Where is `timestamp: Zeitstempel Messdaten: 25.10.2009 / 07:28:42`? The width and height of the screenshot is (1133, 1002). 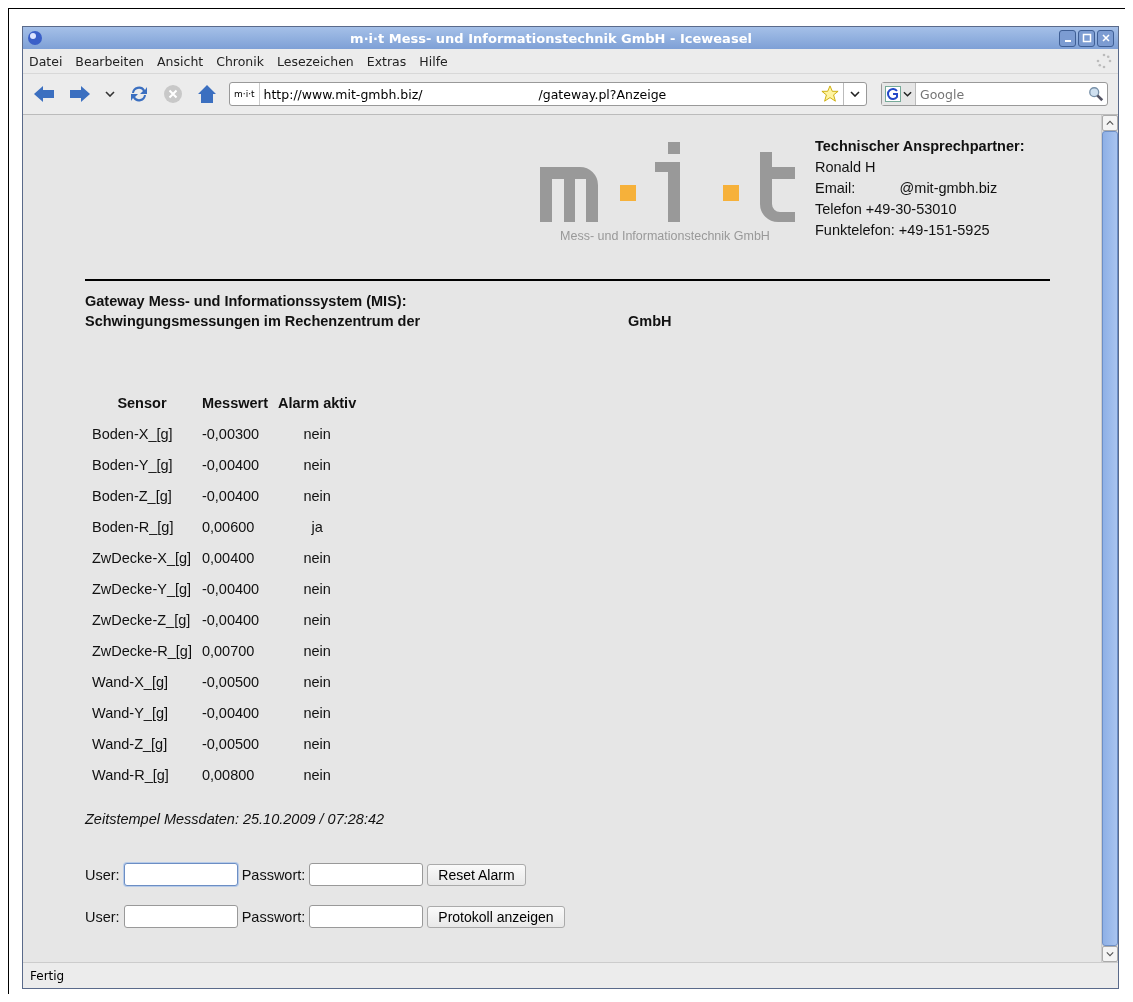
timestamp: Zeitstempel Messdaten: 25.10.2009 / 07:28:42 is located at coordinates (235, 819).